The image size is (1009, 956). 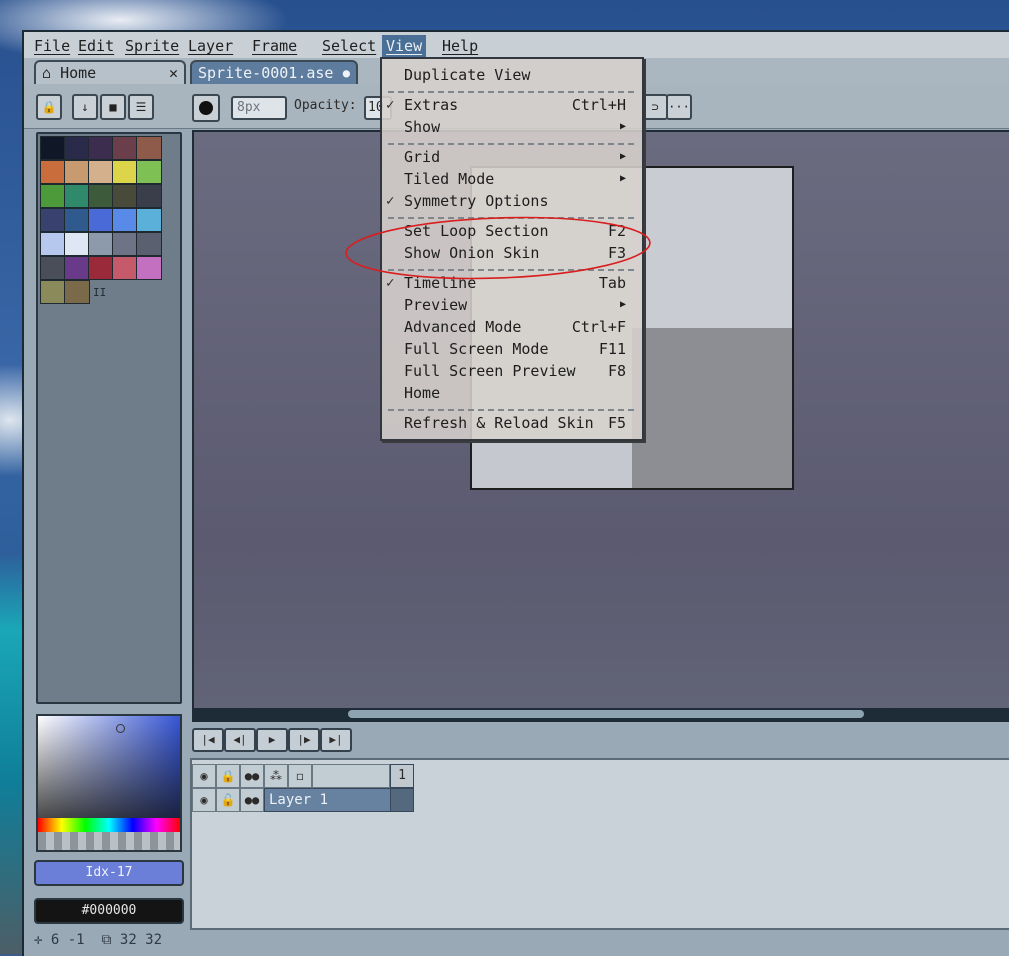 I want to click on horizontal-scrollbar, so click(x=601, y=714).